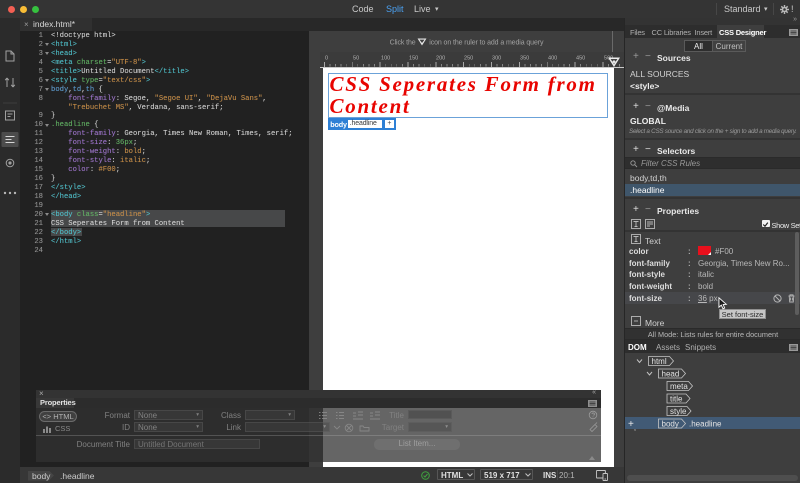  What do you see at coordinates (678, 411) in the screenshot?
I see `svg-text: style` at bounding box center [678, 411].